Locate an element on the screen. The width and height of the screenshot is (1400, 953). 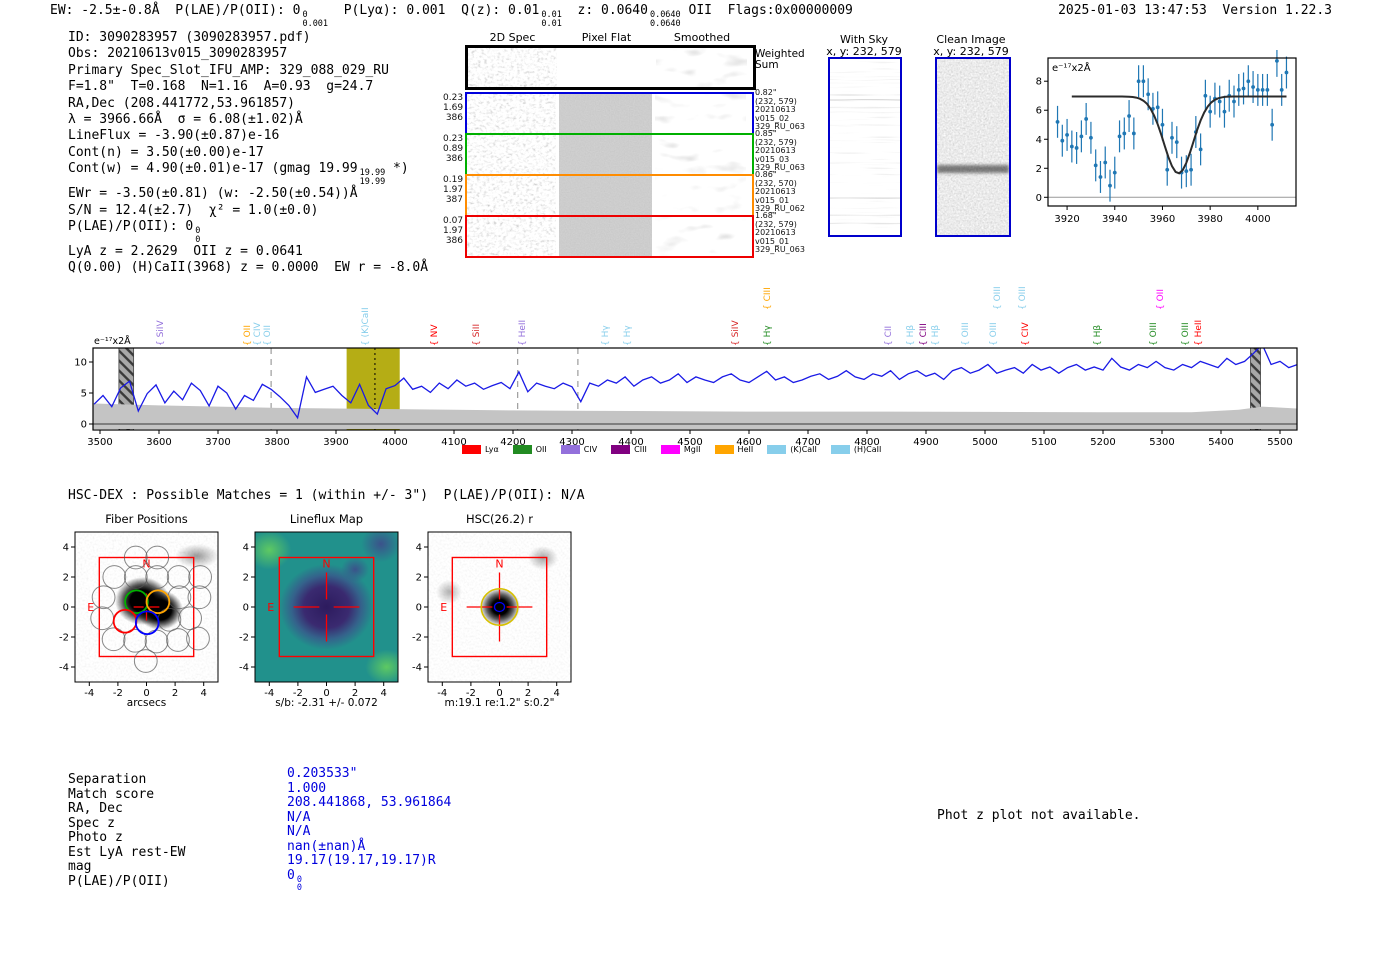
spec2d-col-header: 2D Spec is located at coordinates (512, 37).